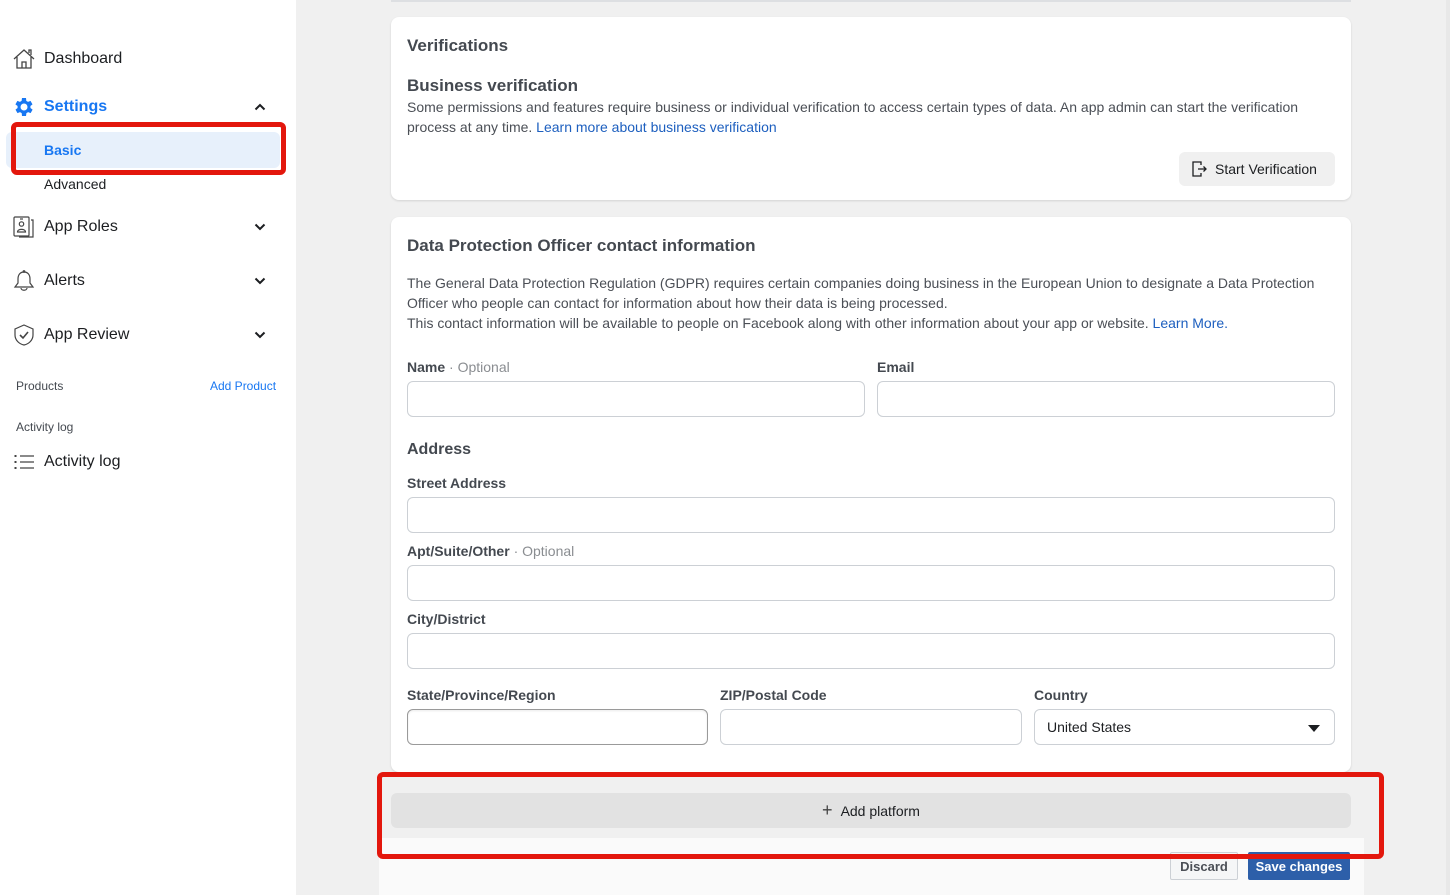 The width and height of the screenshot is (1450, 895). Describe the element at coordinates (1448, 447) in the screenshot. I see `page-scrollbar` at that location.